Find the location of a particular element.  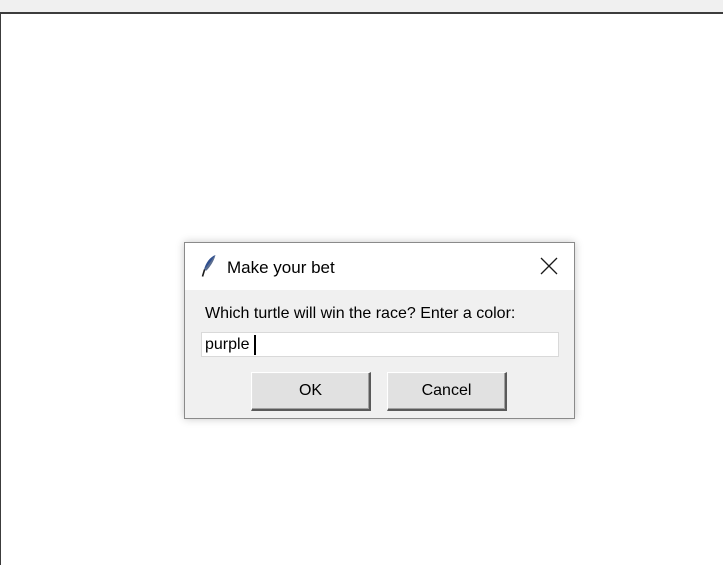

feather-icon is located at coordinates (208, 266).